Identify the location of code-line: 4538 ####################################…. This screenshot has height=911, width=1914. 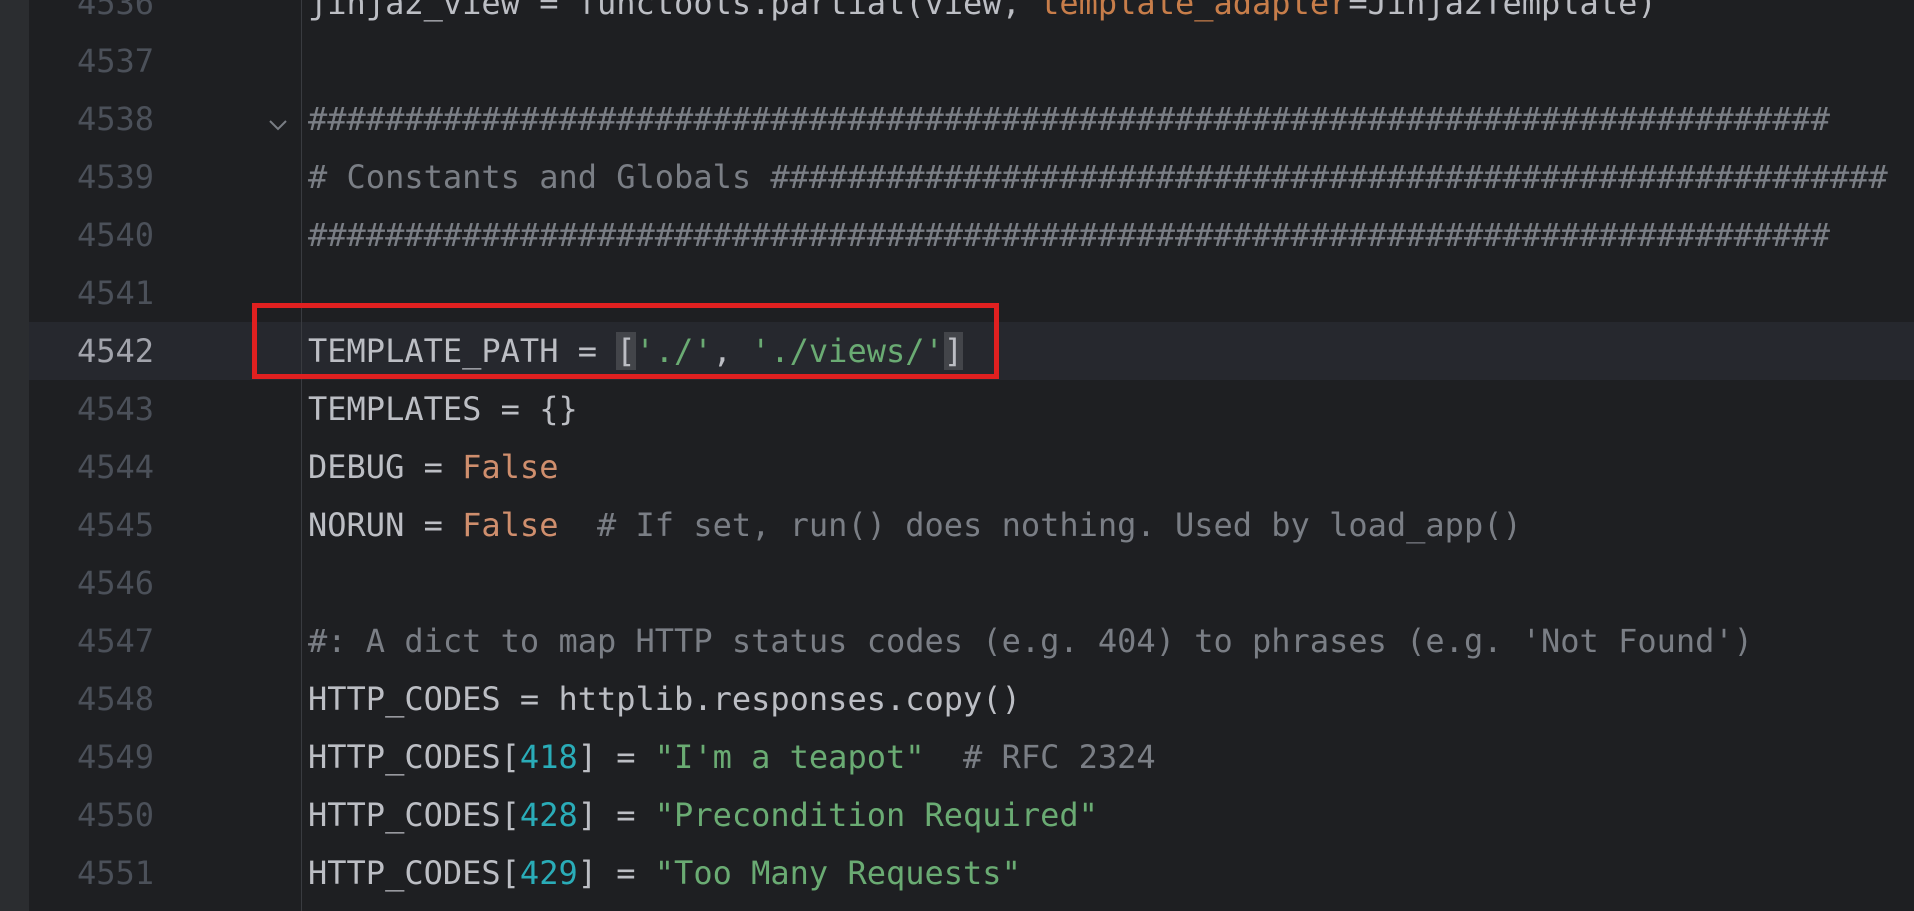
(971, 119).